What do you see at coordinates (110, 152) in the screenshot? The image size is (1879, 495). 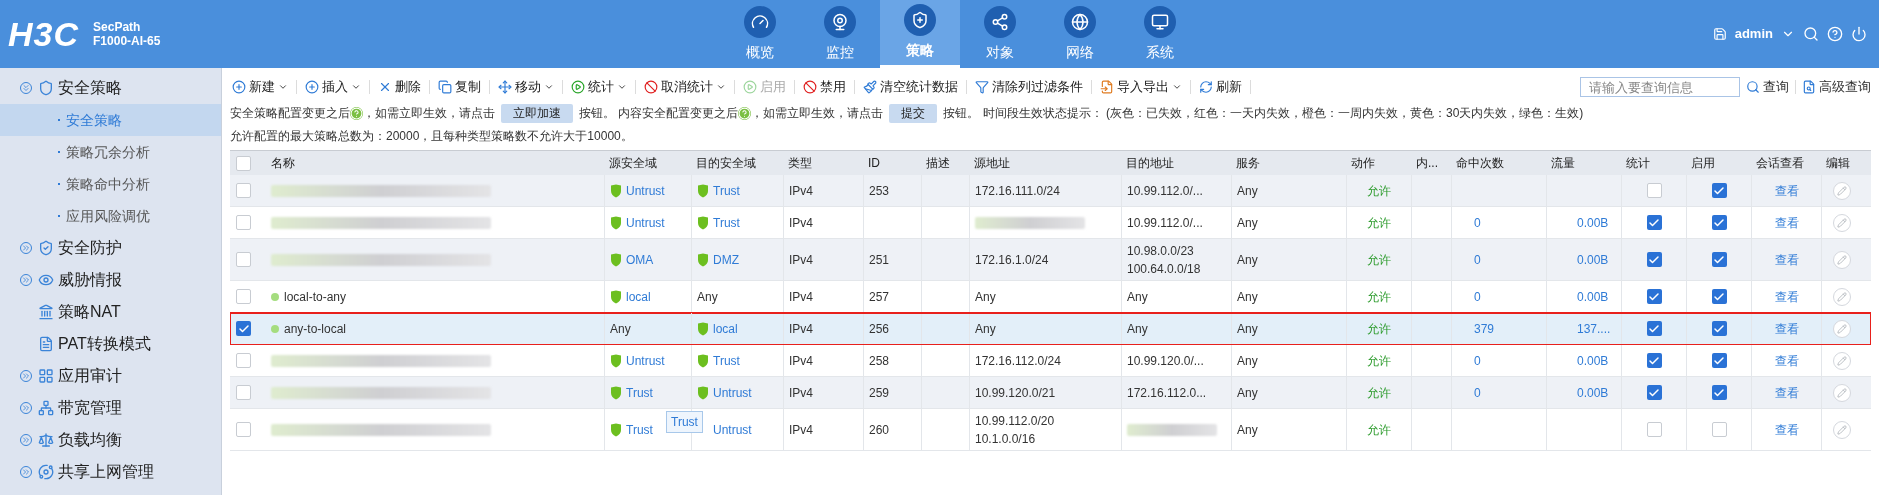 I see `sidebar-subitem: 策略冗余分析` at bounding box center [110, 152].